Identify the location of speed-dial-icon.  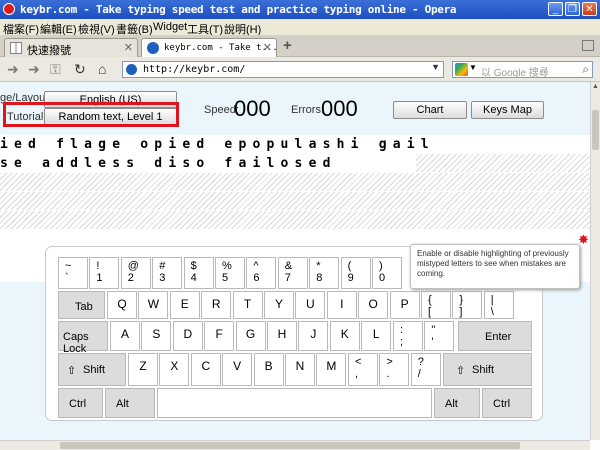
(16, 48).